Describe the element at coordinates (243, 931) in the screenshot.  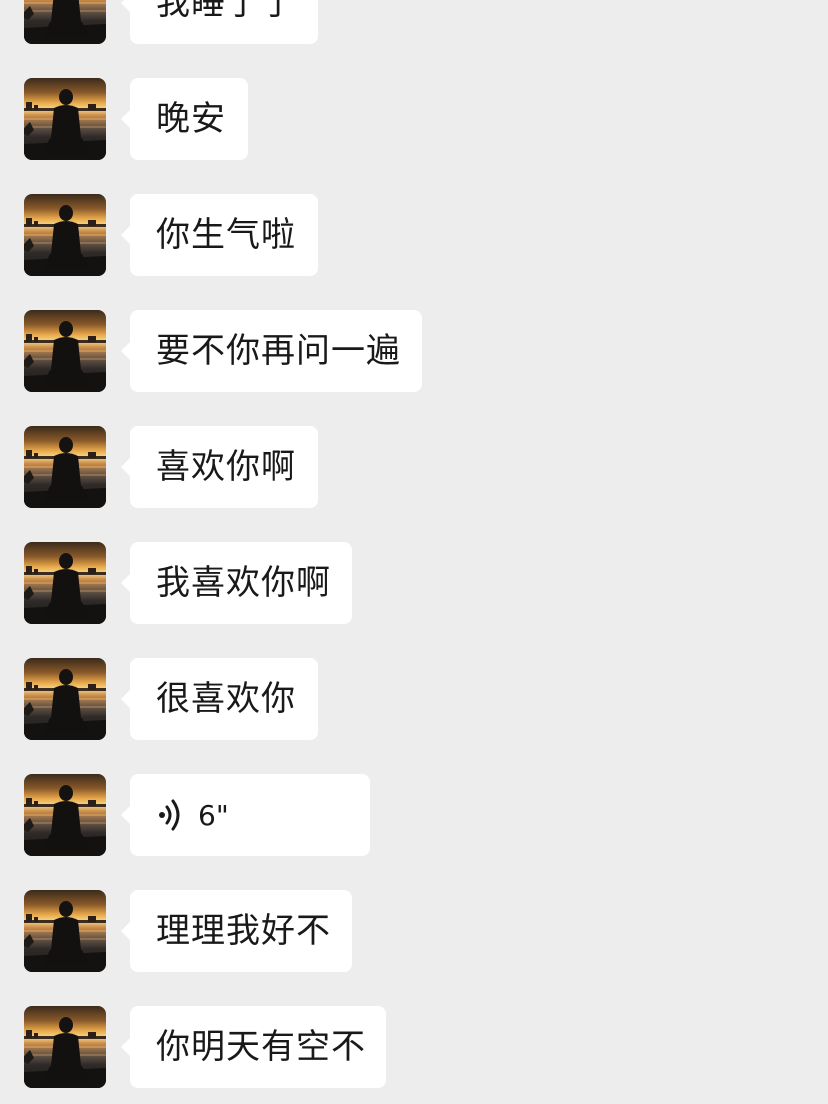
I see `message-text: 理理我好不` at that location.